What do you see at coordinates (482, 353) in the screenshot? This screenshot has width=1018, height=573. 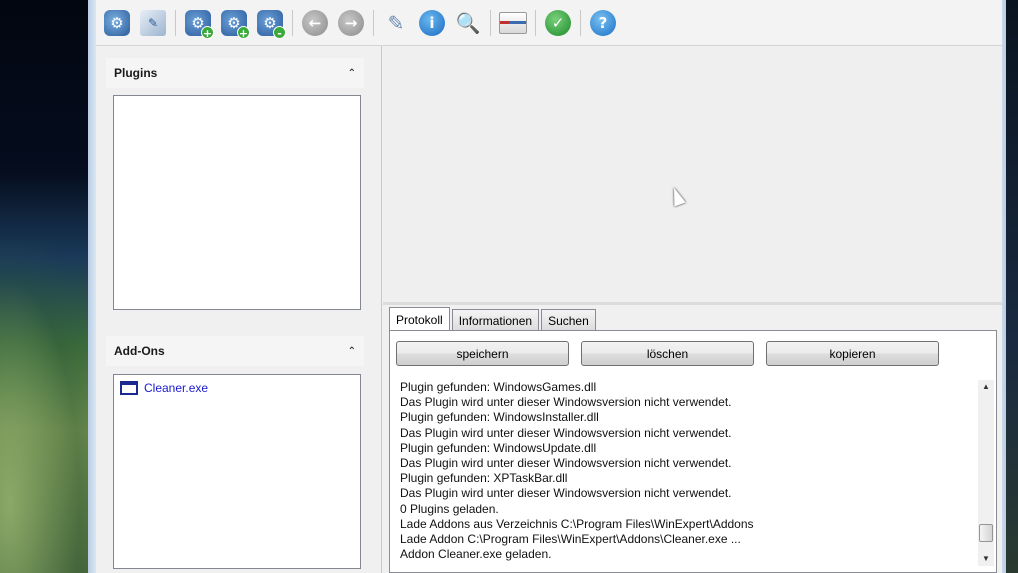 I see `save-button: speichern` at bounding box center [482, 353].